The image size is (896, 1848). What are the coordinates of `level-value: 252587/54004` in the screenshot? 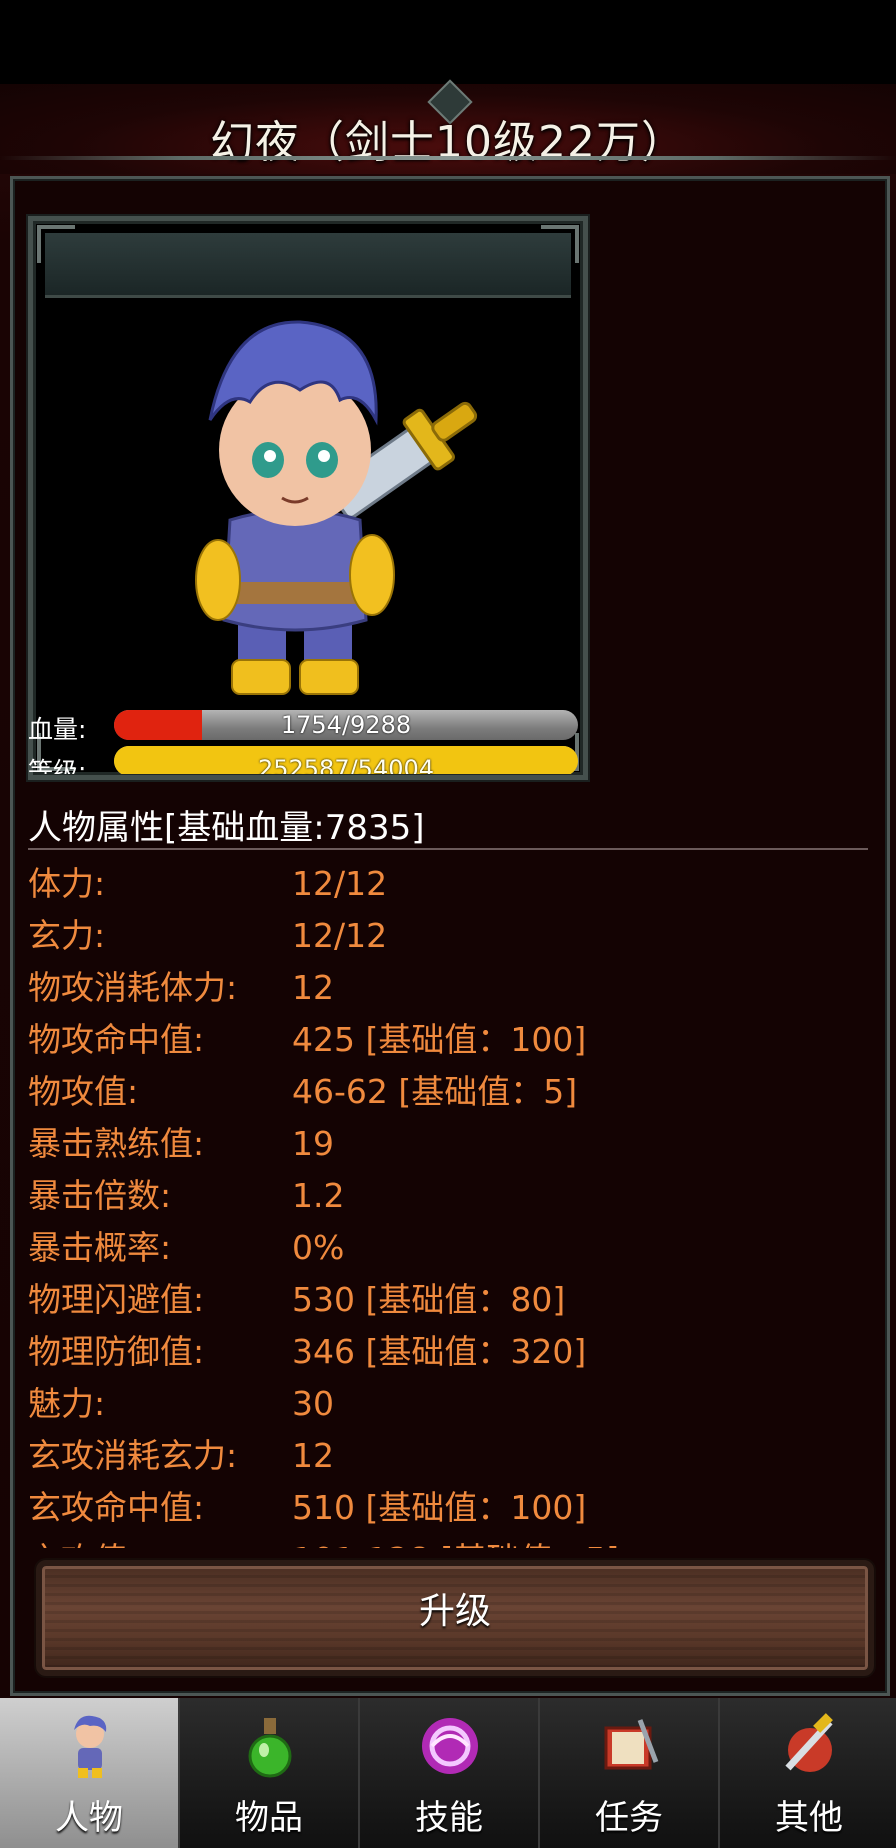 It's located at (346, 764).